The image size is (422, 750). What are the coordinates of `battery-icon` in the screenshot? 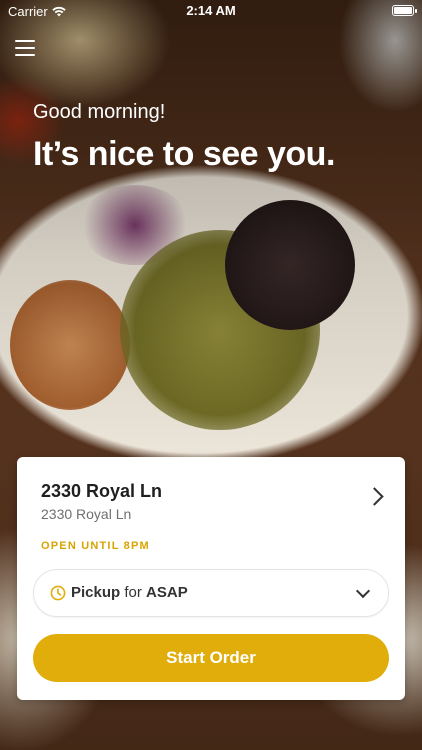 It's located at (404, 10).